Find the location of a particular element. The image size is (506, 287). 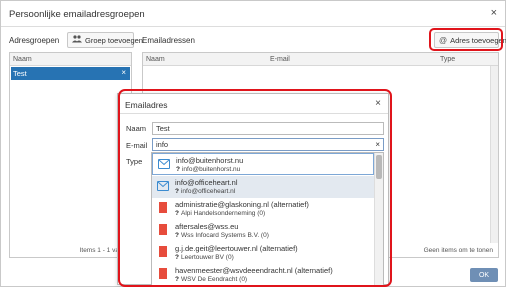

groups-column-name: Naam is located at coordinates (22, 59).